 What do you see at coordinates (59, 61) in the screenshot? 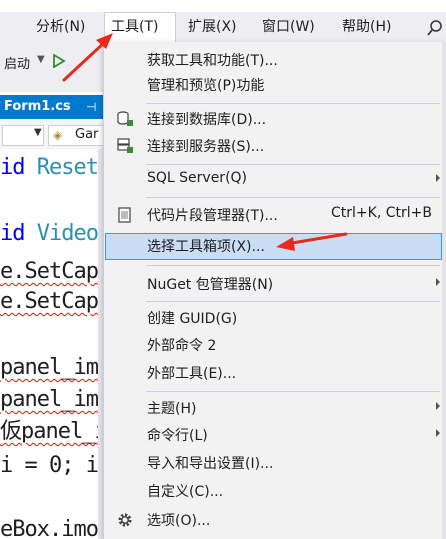
I see `play-icon` at bounding box center [59, 61].